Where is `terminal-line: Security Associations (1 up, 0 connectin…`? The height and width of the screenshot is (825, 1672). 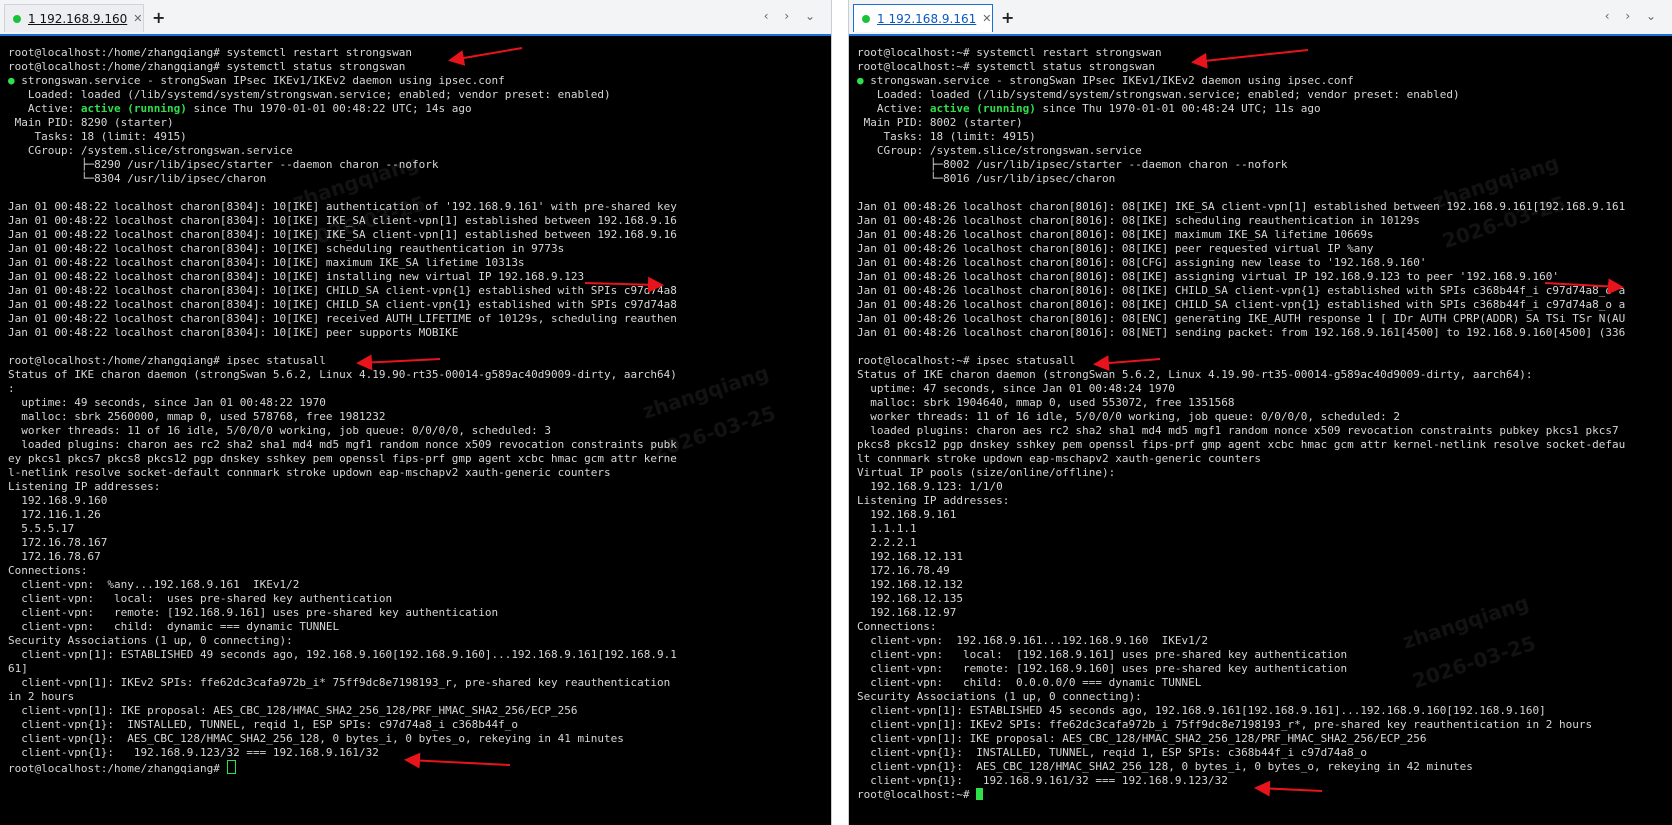 terminal-line: Security Associations (1 up, 0 connectin… is located at coordinates (150, 640).